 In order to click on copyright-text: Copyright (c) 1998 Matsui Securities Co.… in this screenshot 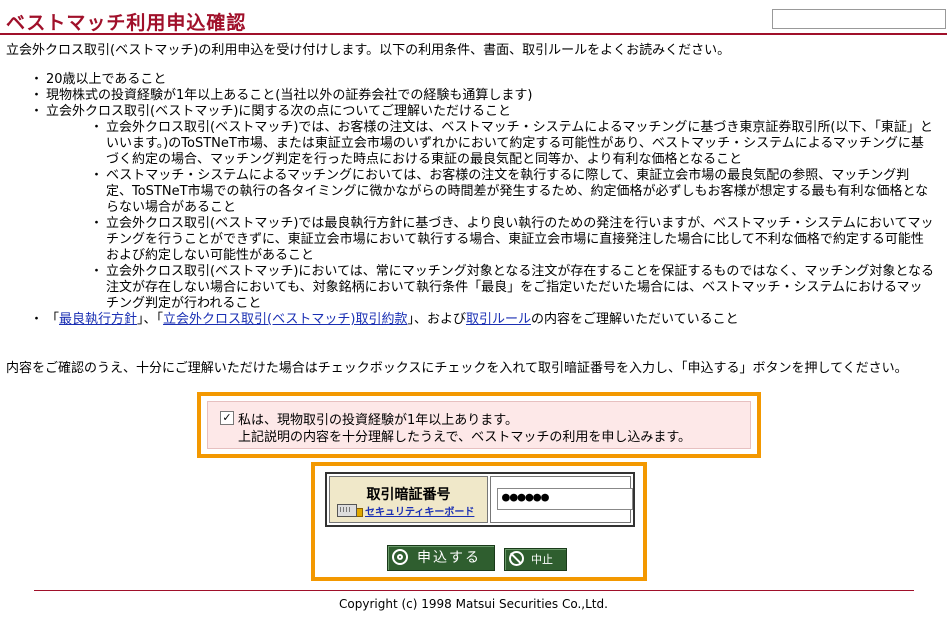, I will do `click(473, 604)`.